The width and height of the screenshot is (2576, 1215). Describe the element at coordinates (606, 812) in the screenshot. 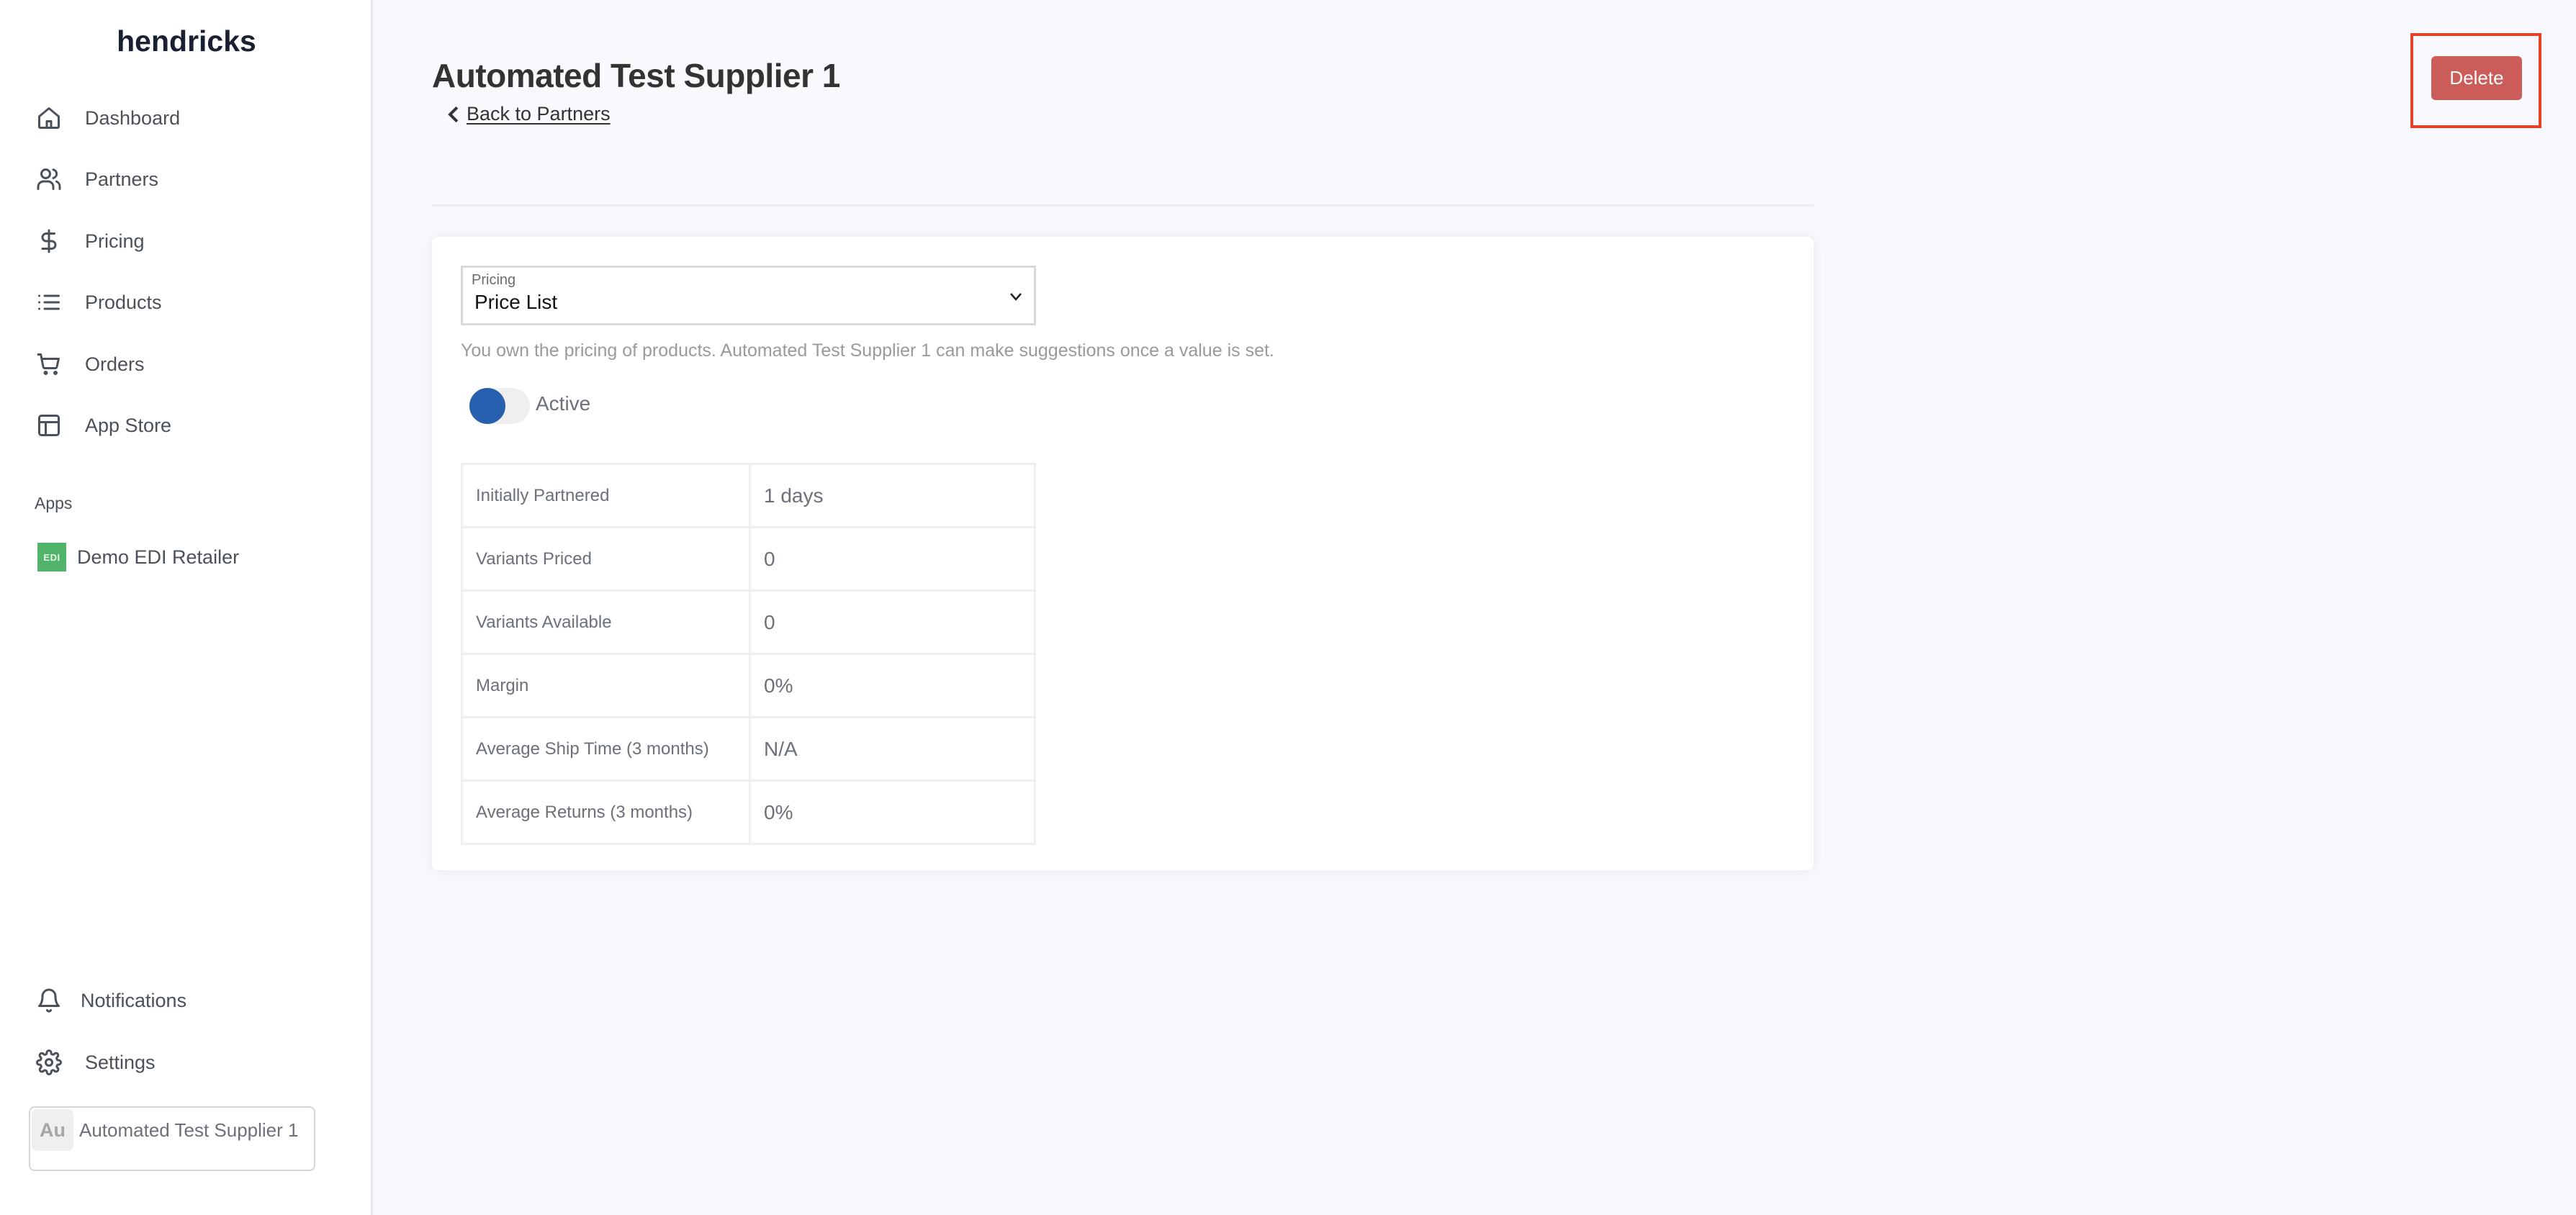

I see `stat-label: Average Returns (3 months)` at that location.